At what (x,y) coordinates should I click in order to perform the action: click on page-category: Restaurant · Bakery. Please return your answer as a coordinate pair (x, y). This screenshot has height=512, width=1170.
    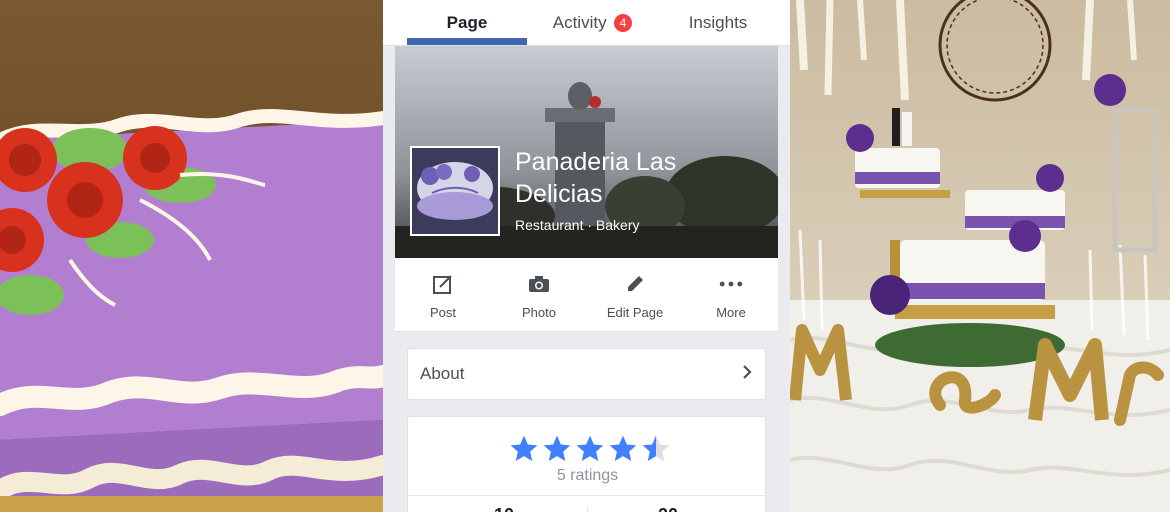
    Looking at the image, I should click on (577, 225).